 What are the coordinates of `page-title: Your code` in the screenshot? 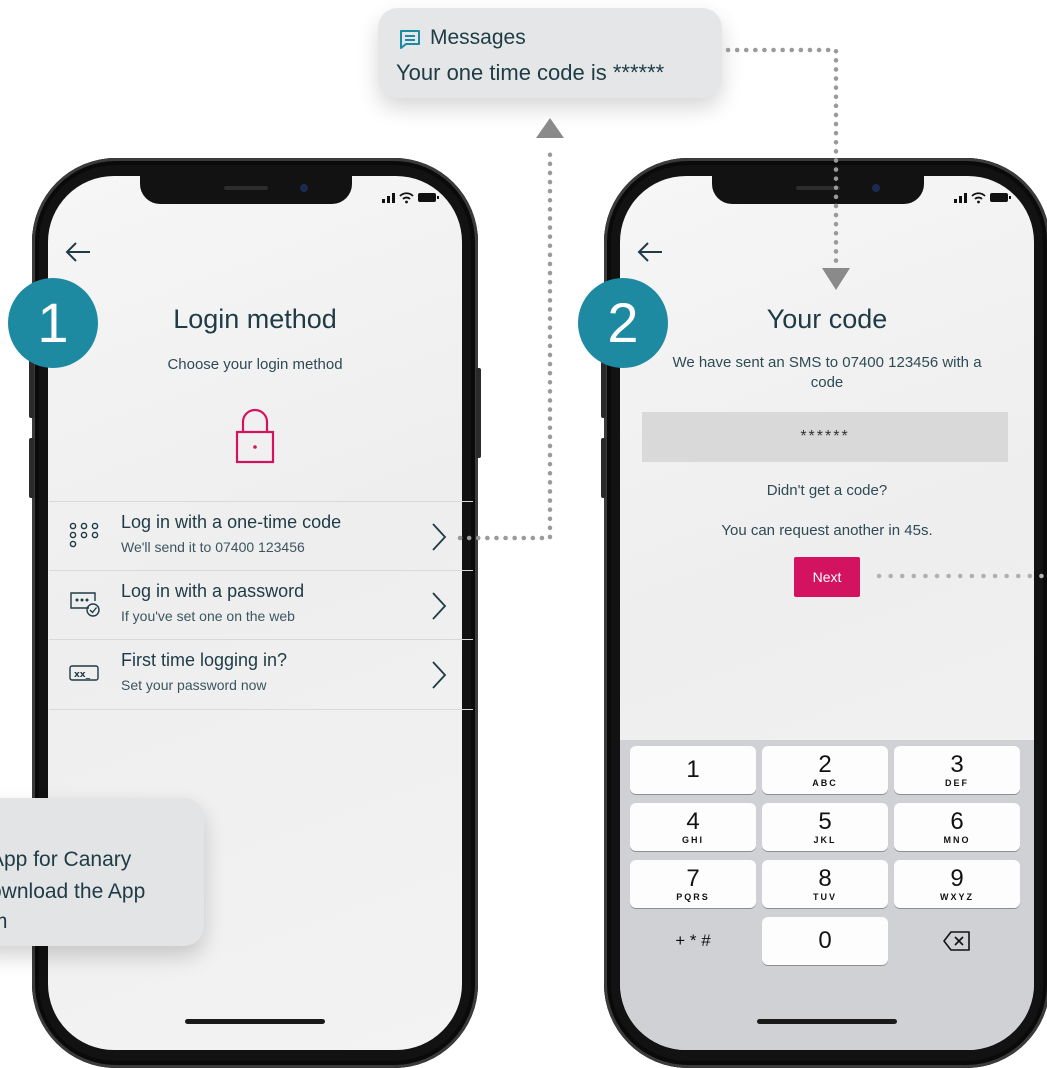 It's located at (827, 319).